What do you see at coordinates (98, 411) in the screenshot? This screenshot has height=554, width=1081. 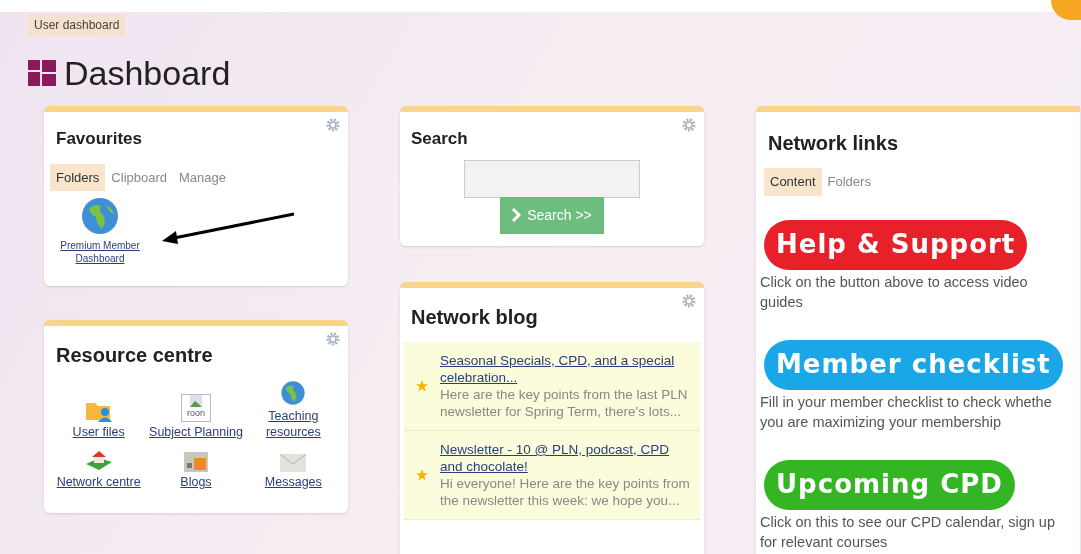 I see `folder-user-icon` at bounding box center [98, 411].